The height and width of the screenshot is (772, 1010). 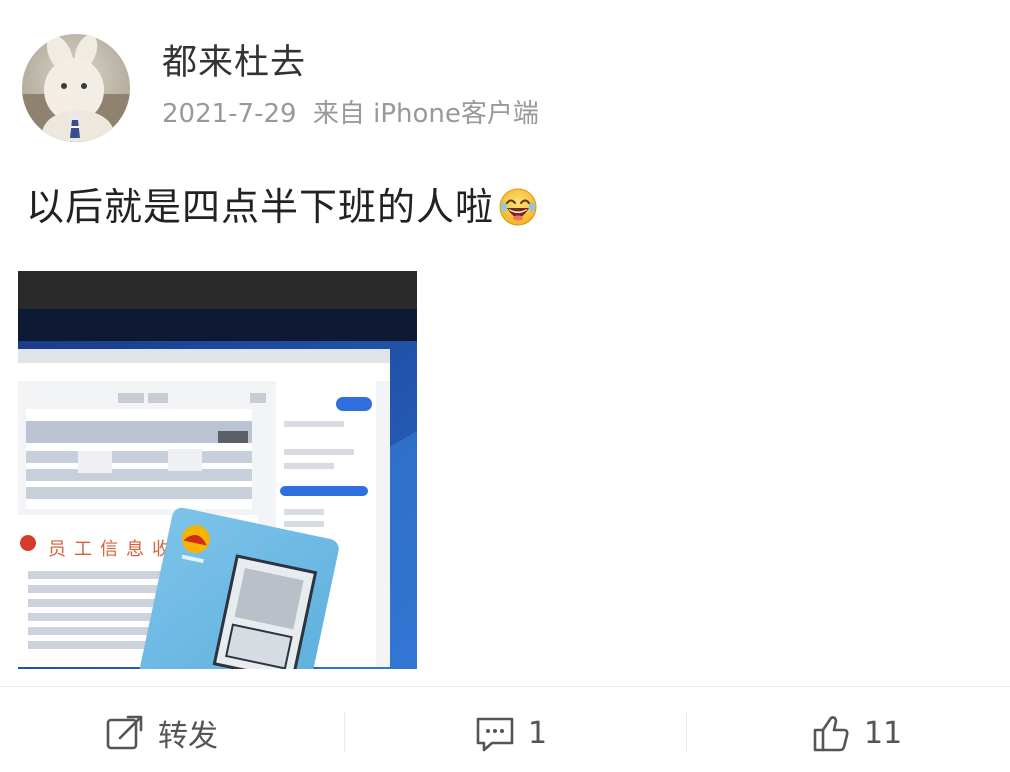 I want to click on post-date: 2021-7-29, so click(x=229, y=114).